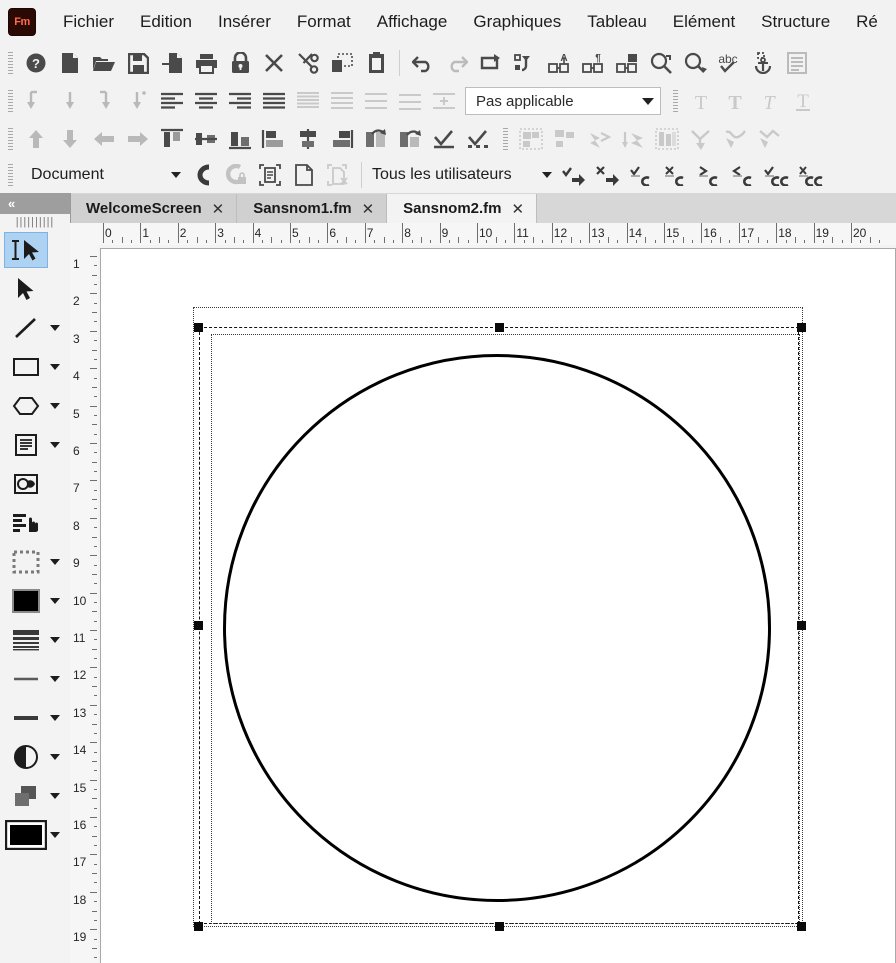  What do you see at coordinates (26, 718) in the screenshot?
I see `tool-line-style` at bounding box center [26, 718].